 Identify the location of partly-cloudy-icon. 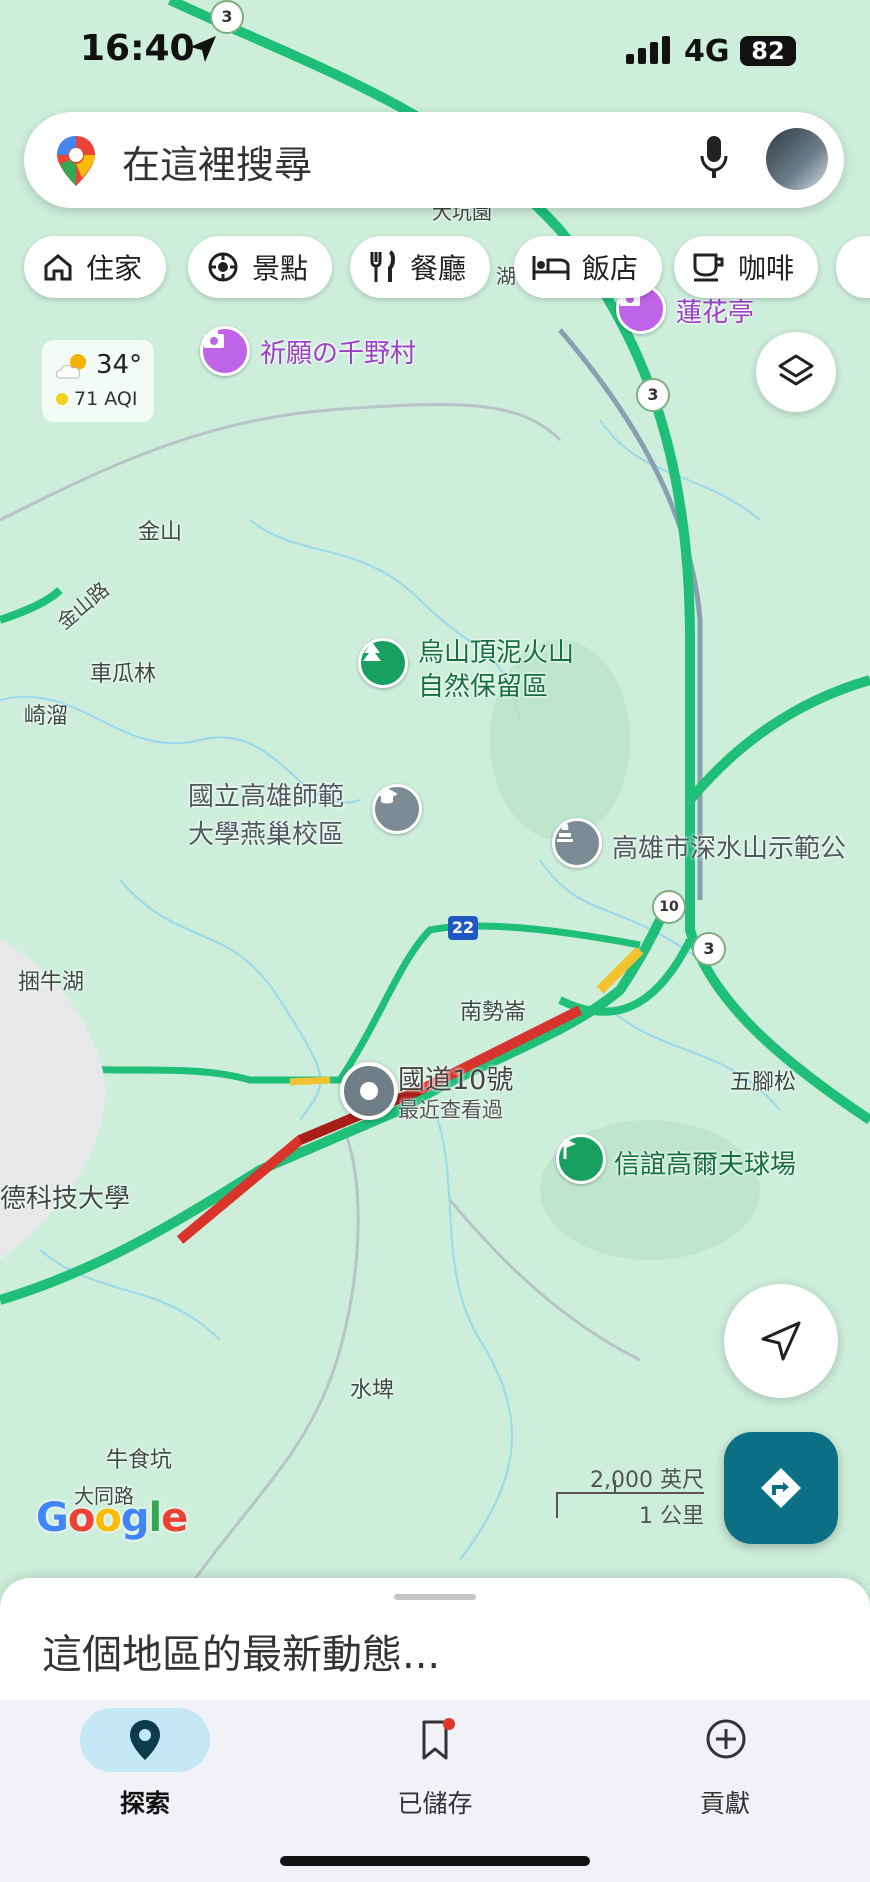
(70, 366).